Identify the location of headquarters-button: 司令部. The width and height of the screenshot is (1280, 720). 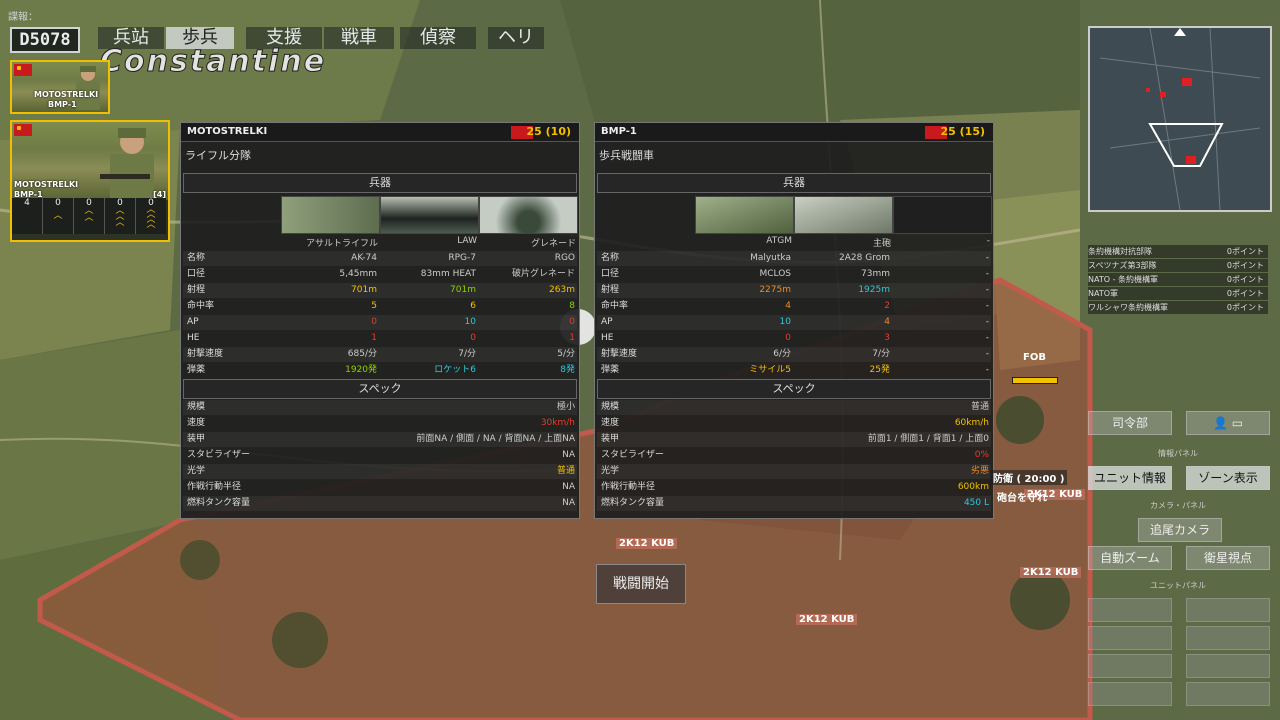
(1130, 423).